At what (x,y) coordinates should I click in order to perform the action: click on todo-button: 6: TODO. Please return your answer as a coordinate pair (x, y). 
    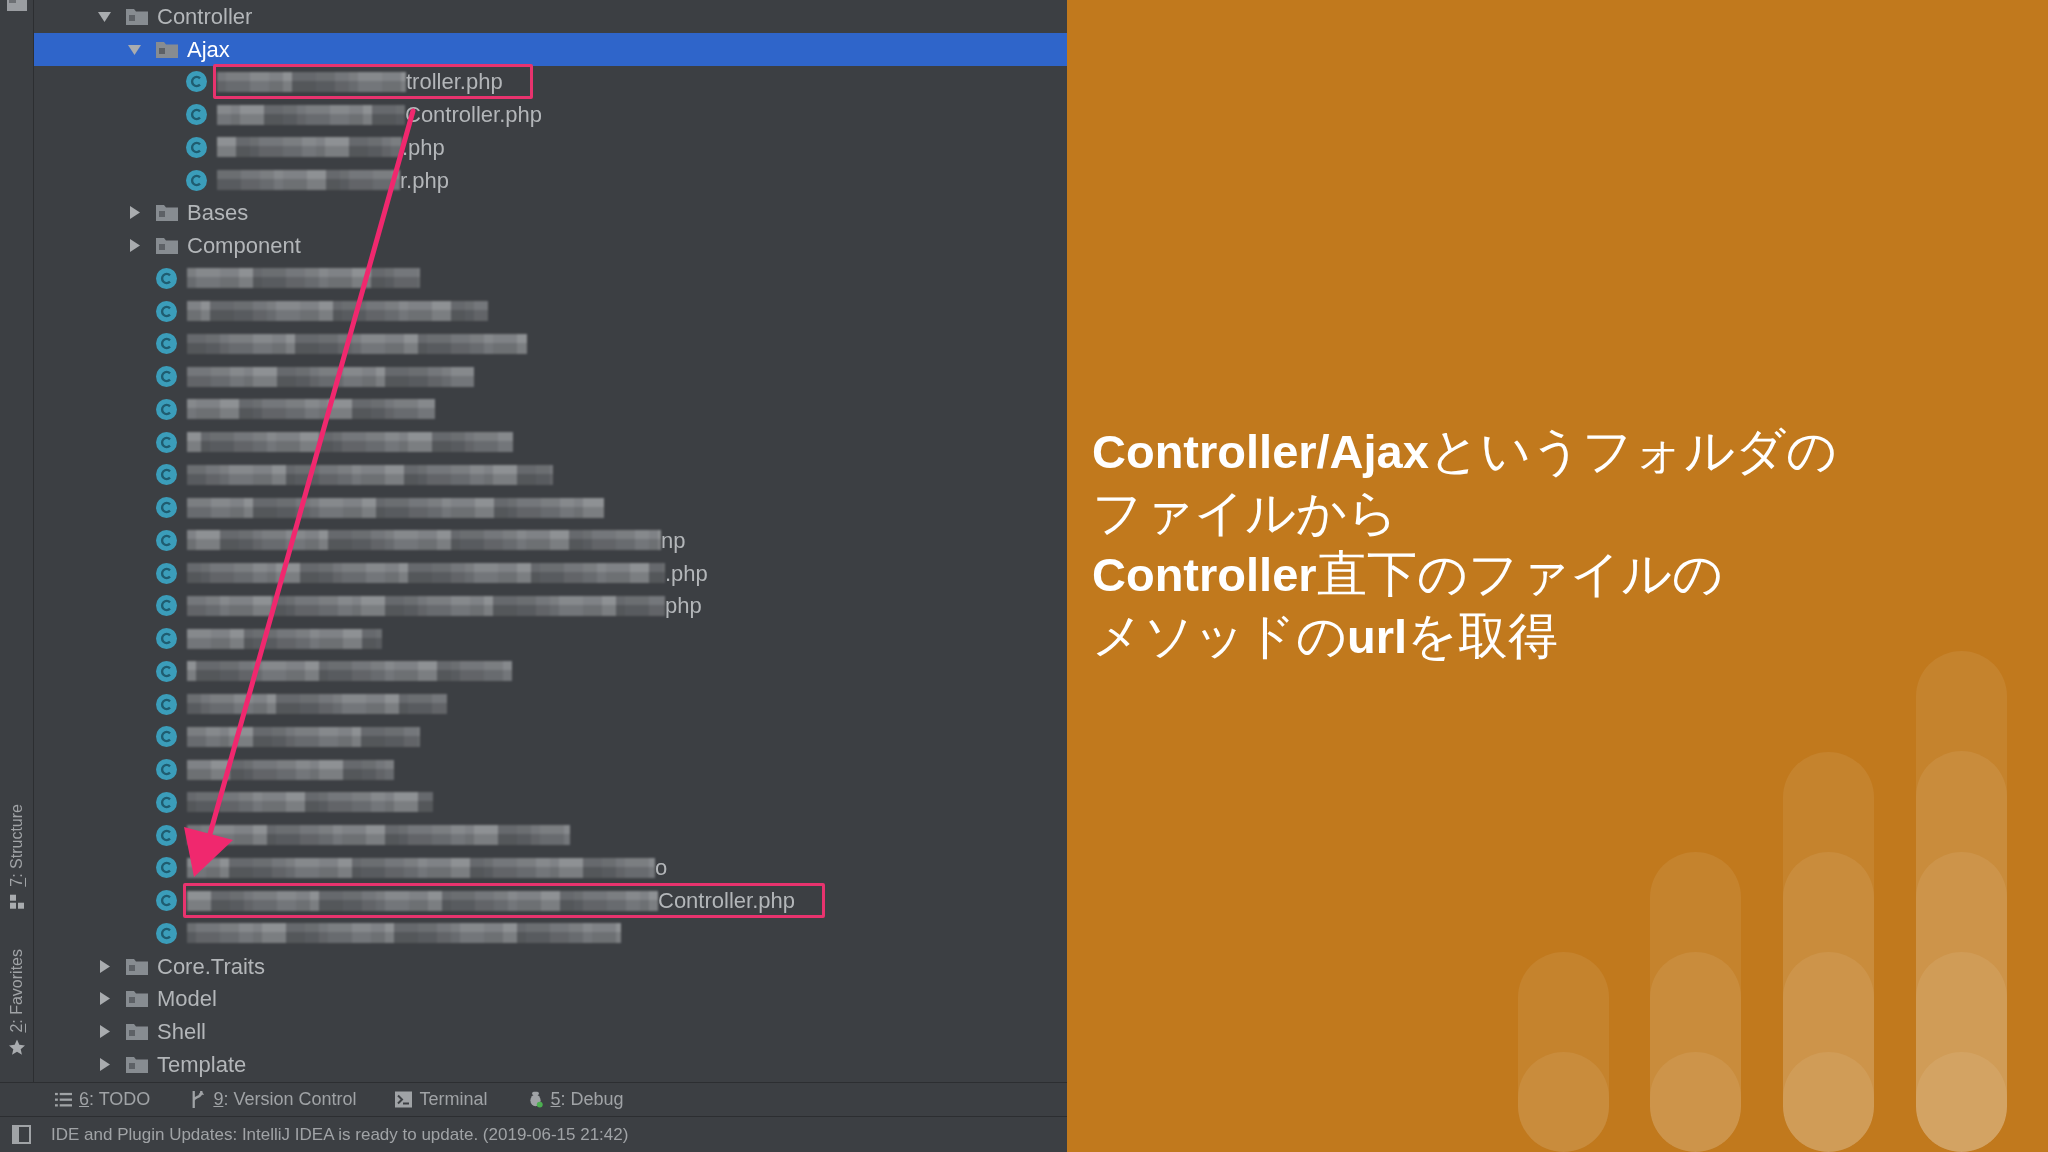
    Looking at the image, I should click on (103, 1099).